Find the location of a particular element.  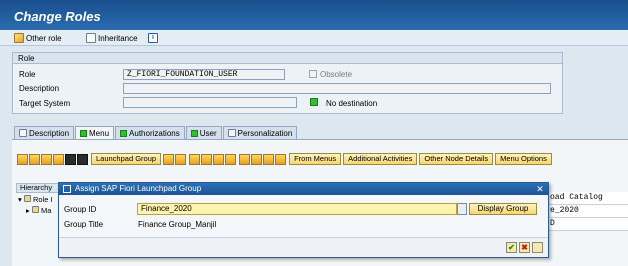

tab-authorizations: Authorizations is located at coordinates (150, 132).